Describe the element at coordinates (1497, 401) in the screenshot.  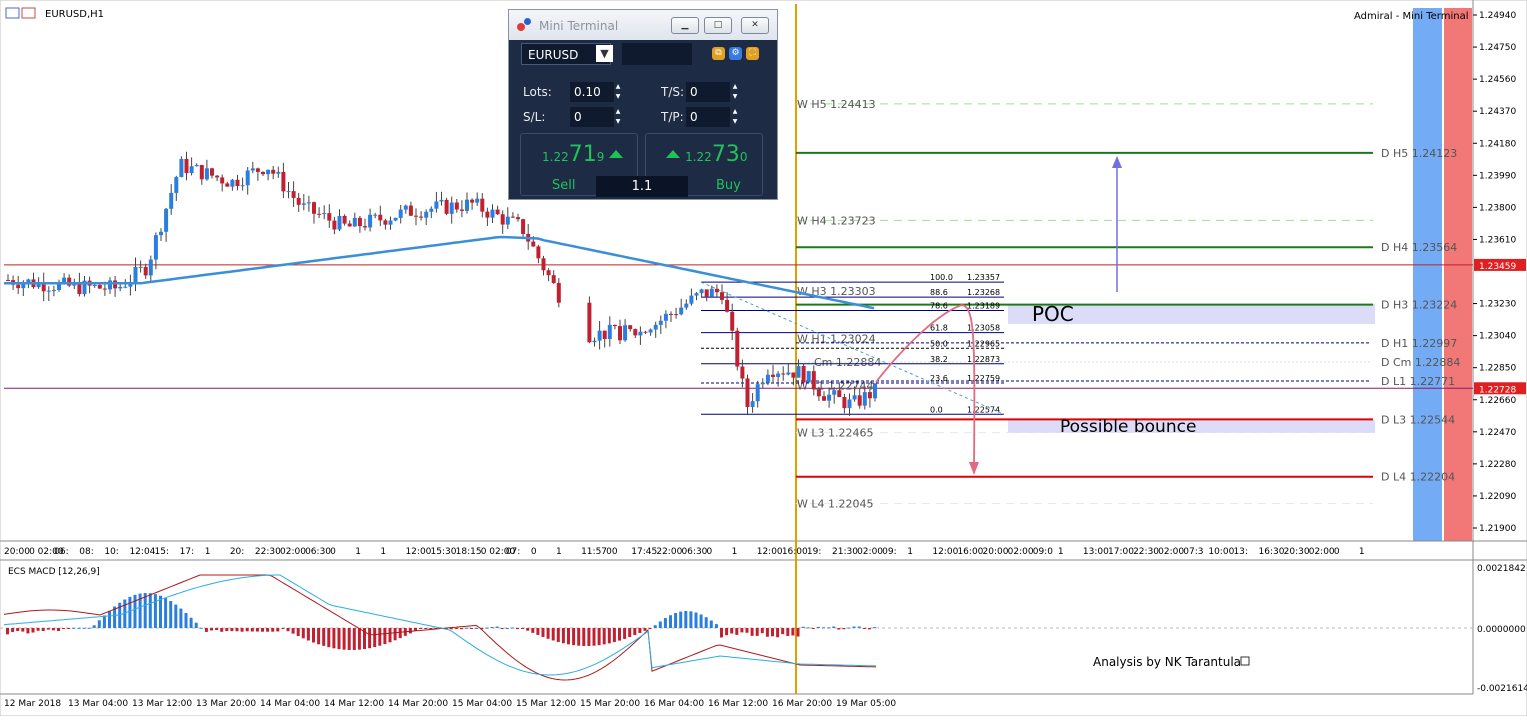
I see `price-tick-label: 1.22660` at that location.